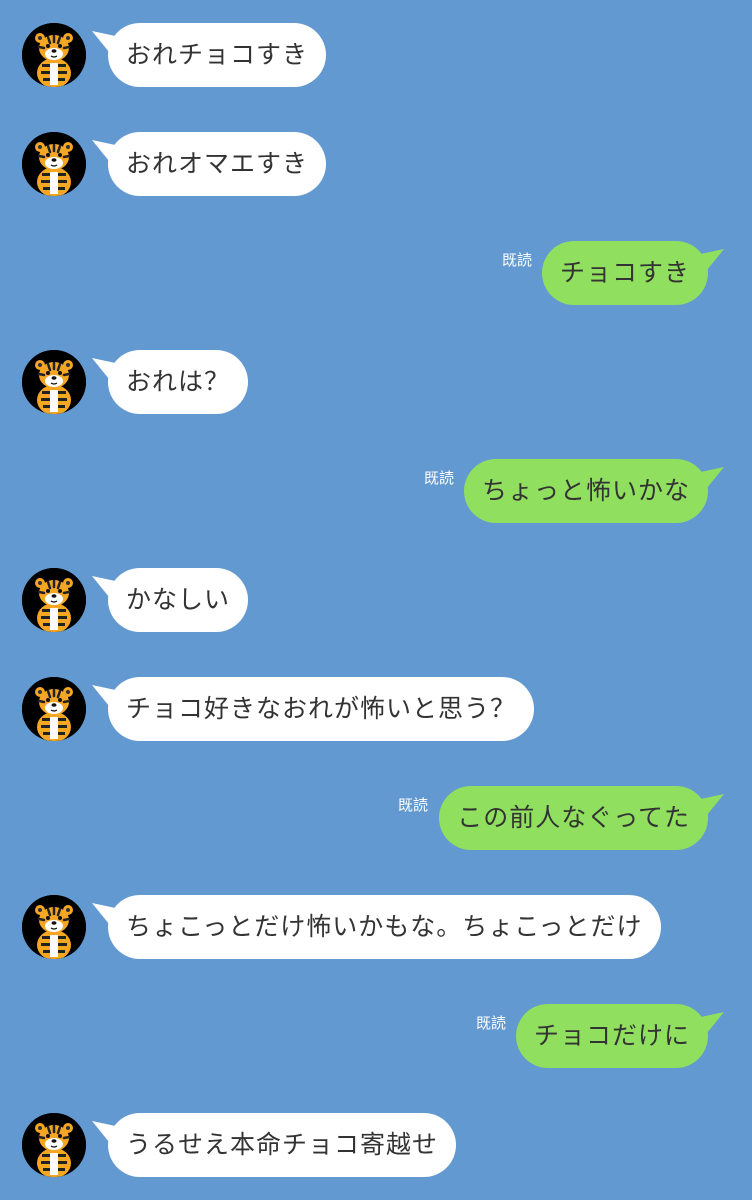 This screenshot has height=1200, width=752. What do you see at coordinates (376, 491) in the screenshot?
I see `message-row: 既読 ちょっと怖いかな` at bounding box center [376, 491].